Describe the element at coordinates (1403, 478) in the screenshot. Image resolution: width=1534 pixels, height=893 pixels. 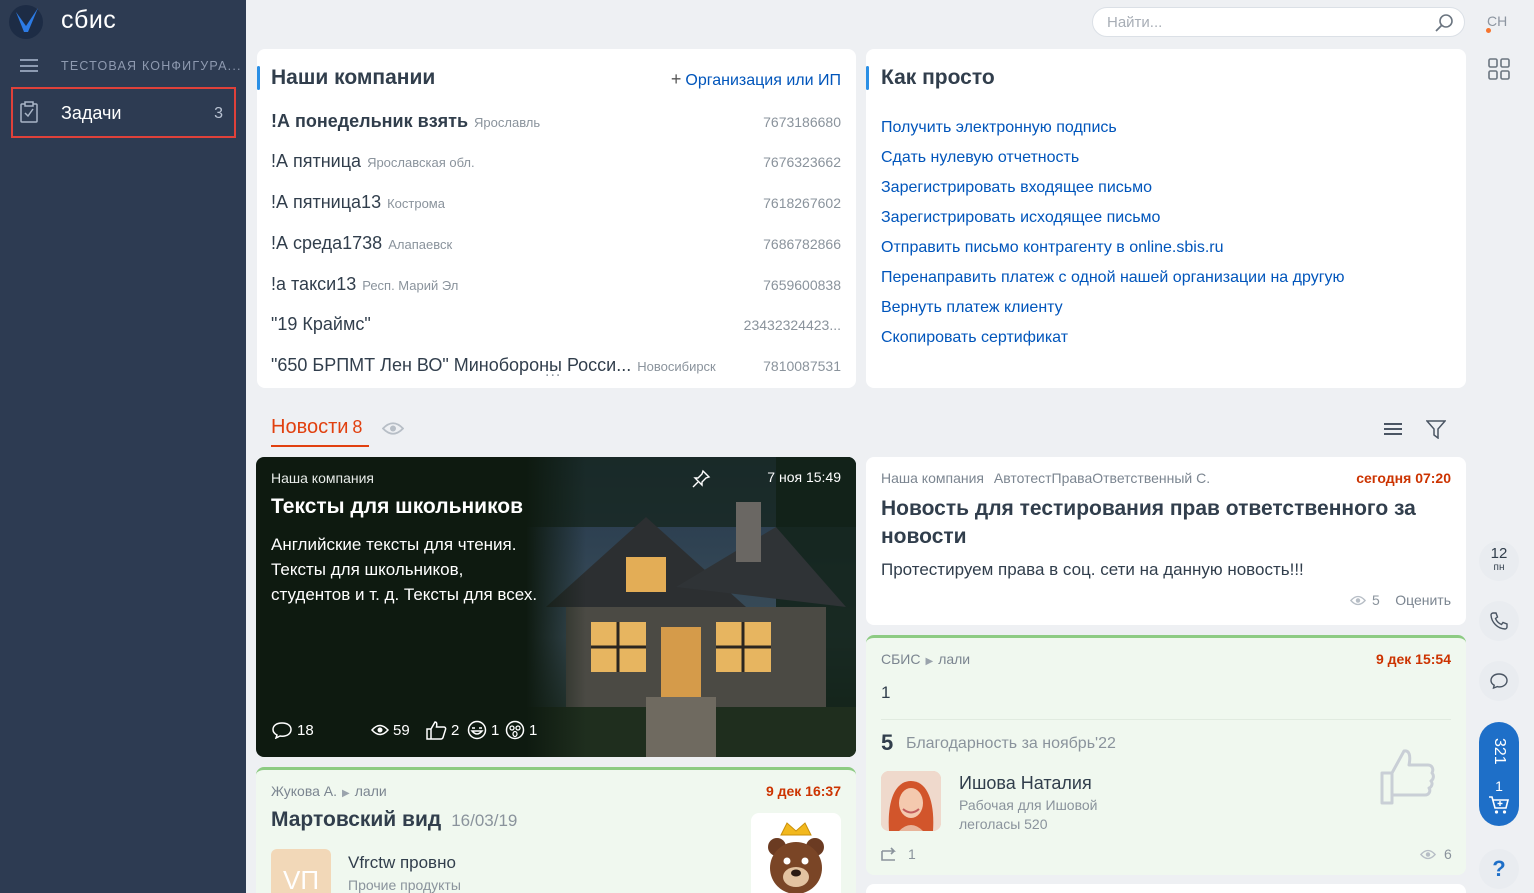
I see `news-date: сегодня 07:20` at that location.